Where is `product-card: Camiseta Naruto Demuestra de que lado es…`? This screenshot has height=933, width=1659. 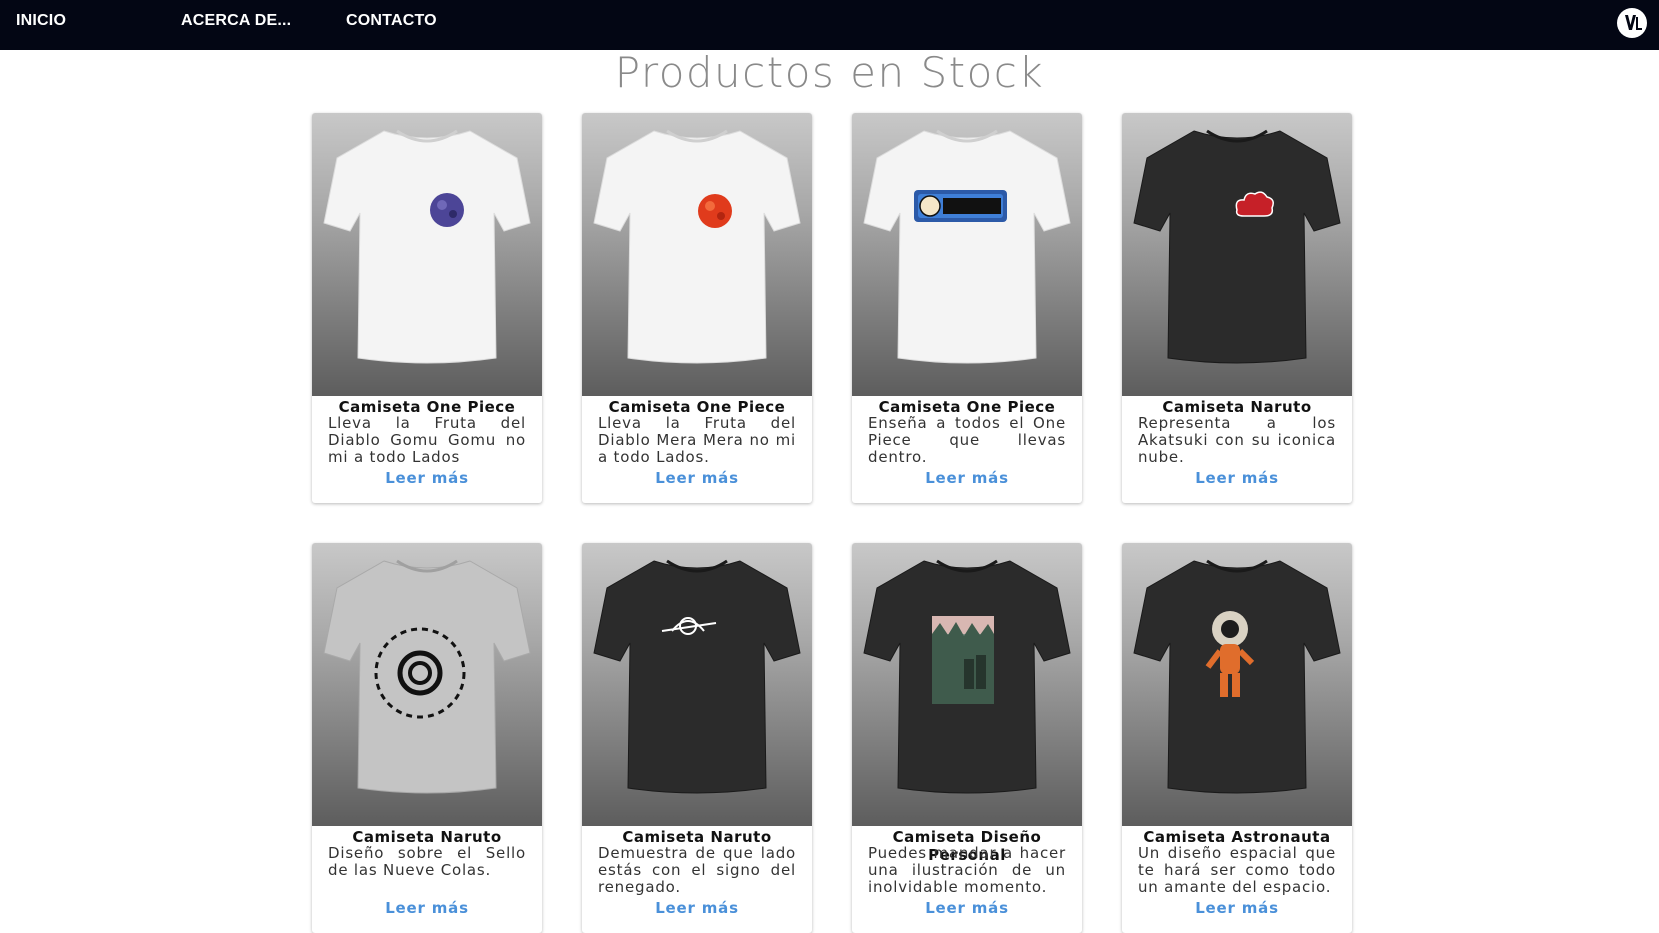
product-card: Camiseta Naruto Demuestra de que lado es… is located at coordinates (697, 738).